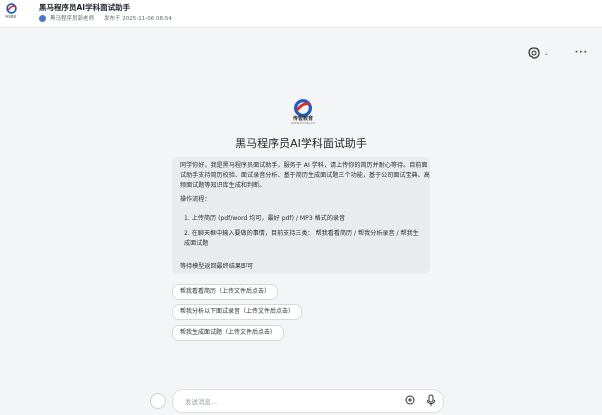  Describe the element at coordinates (11, 16) in the screenshot. I see `logo-text: 传智教育` at that location.